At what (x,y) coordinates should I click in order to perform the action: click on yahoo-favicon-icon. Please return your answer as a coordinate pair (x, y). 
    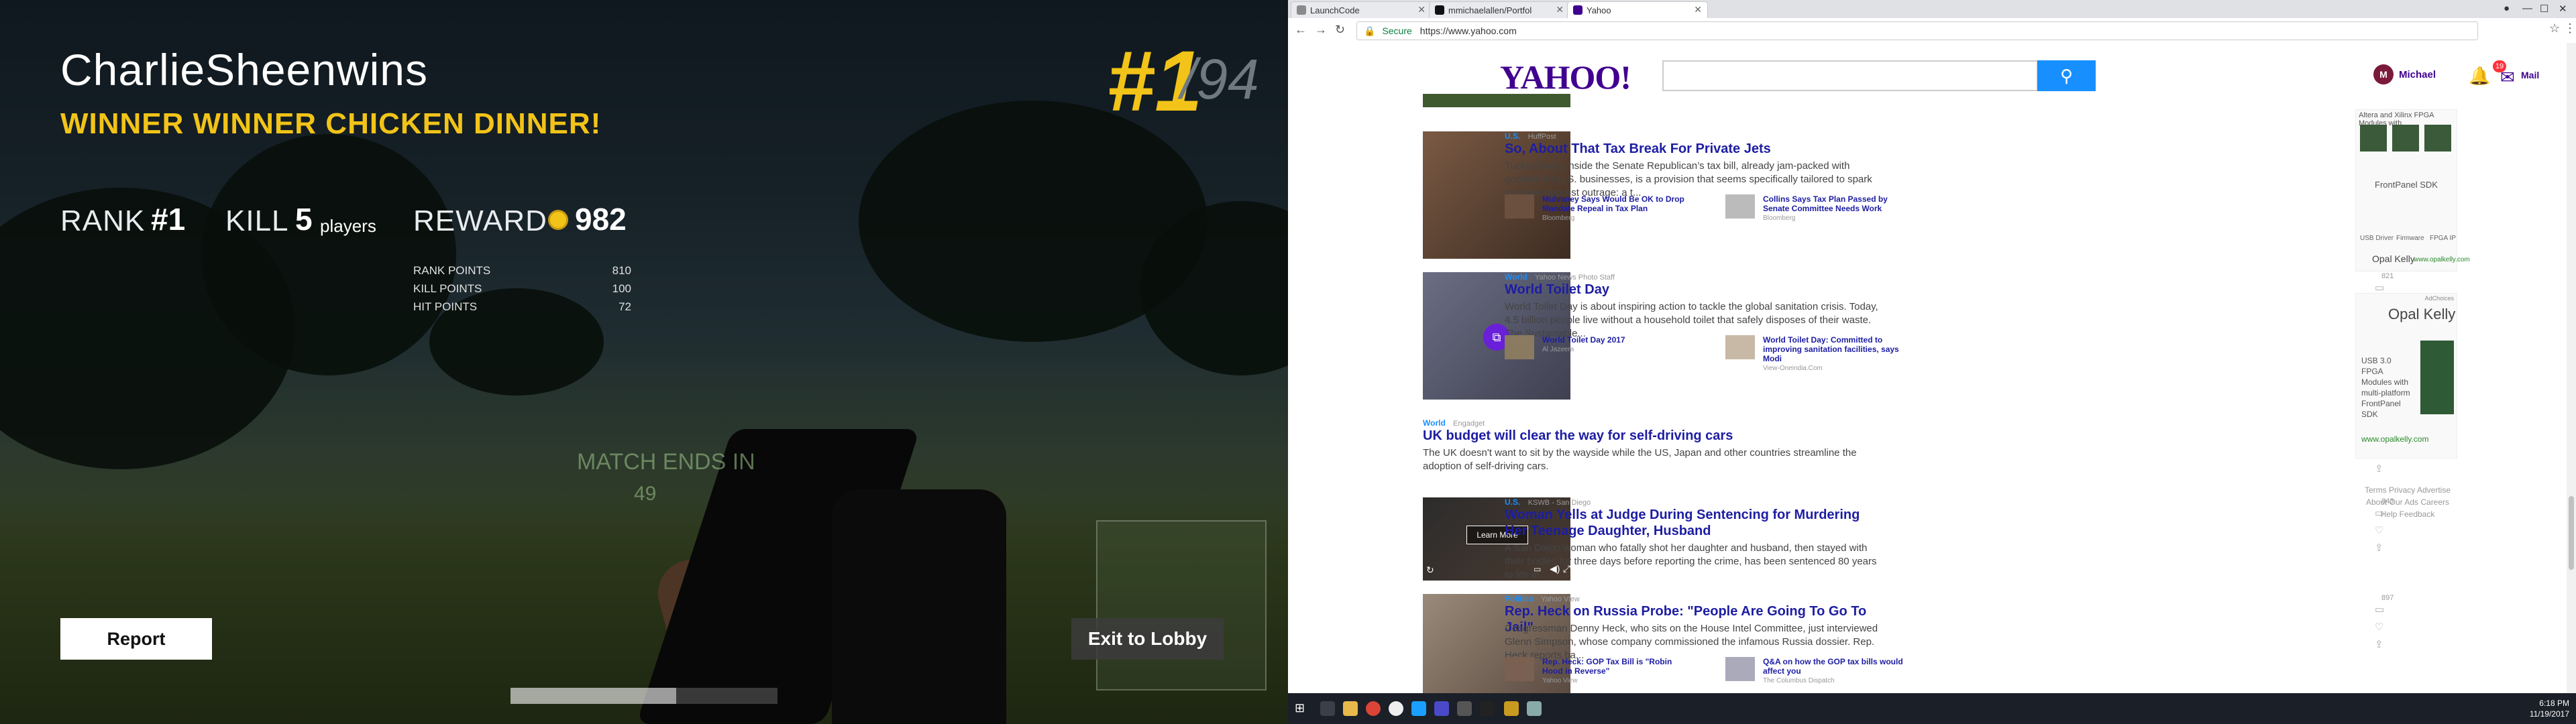
    Looking at the image, I should click on (1577, 10).